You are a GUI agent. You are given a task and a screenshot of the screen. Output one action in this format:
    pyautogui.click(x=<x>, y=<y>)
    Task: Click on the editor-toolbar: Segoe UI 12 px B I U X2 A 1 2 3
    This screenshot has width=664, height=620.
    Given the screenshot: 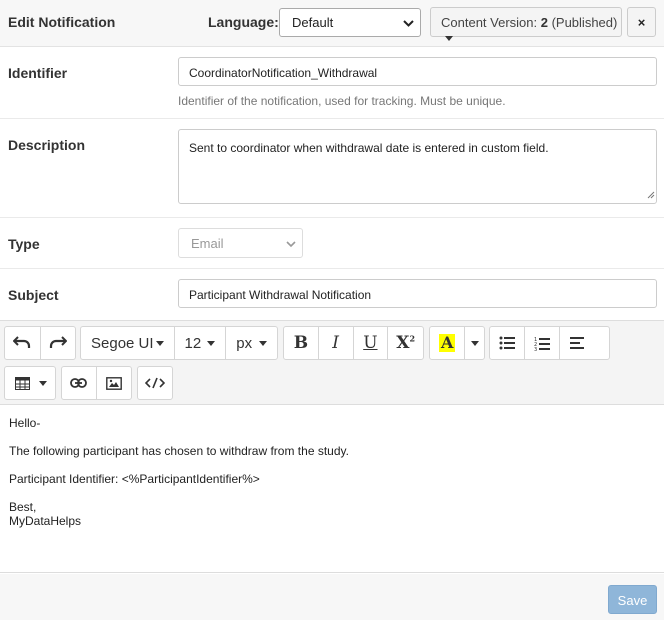 What is the action you would take?
    pyautogui.click(x=332, y=362)
    